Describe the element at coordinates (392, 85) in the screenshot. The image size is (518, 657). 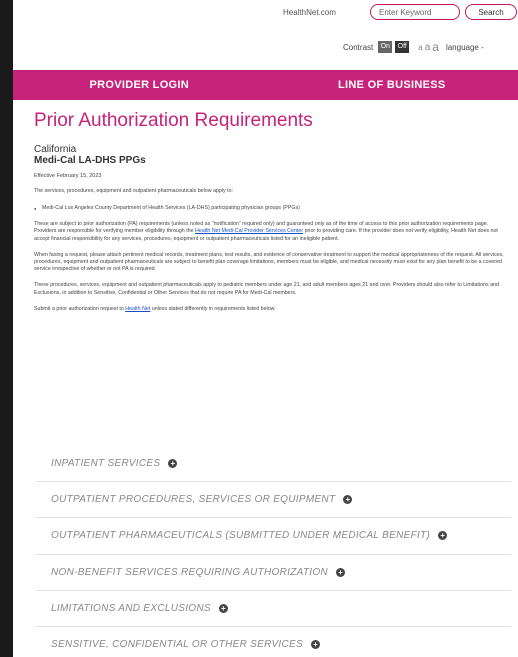
I see `line-of-business-menu: LINE OF BUSINESS` at that location.